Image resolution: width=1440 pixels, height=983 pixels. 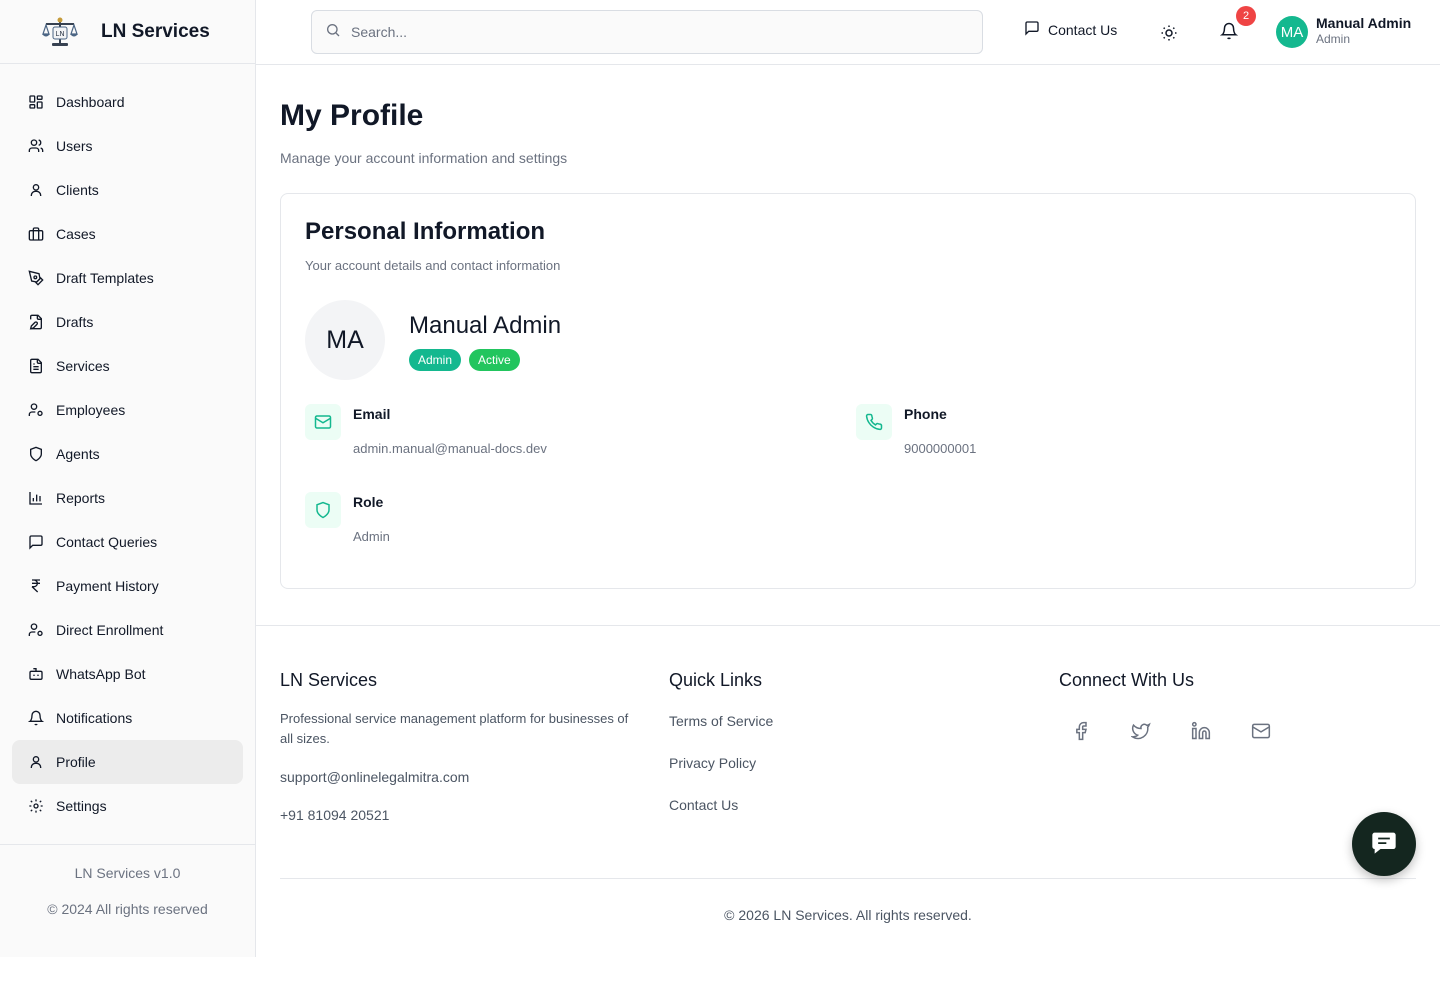 I want to click on theme-toggle-button, so click(x=1169, y=33).